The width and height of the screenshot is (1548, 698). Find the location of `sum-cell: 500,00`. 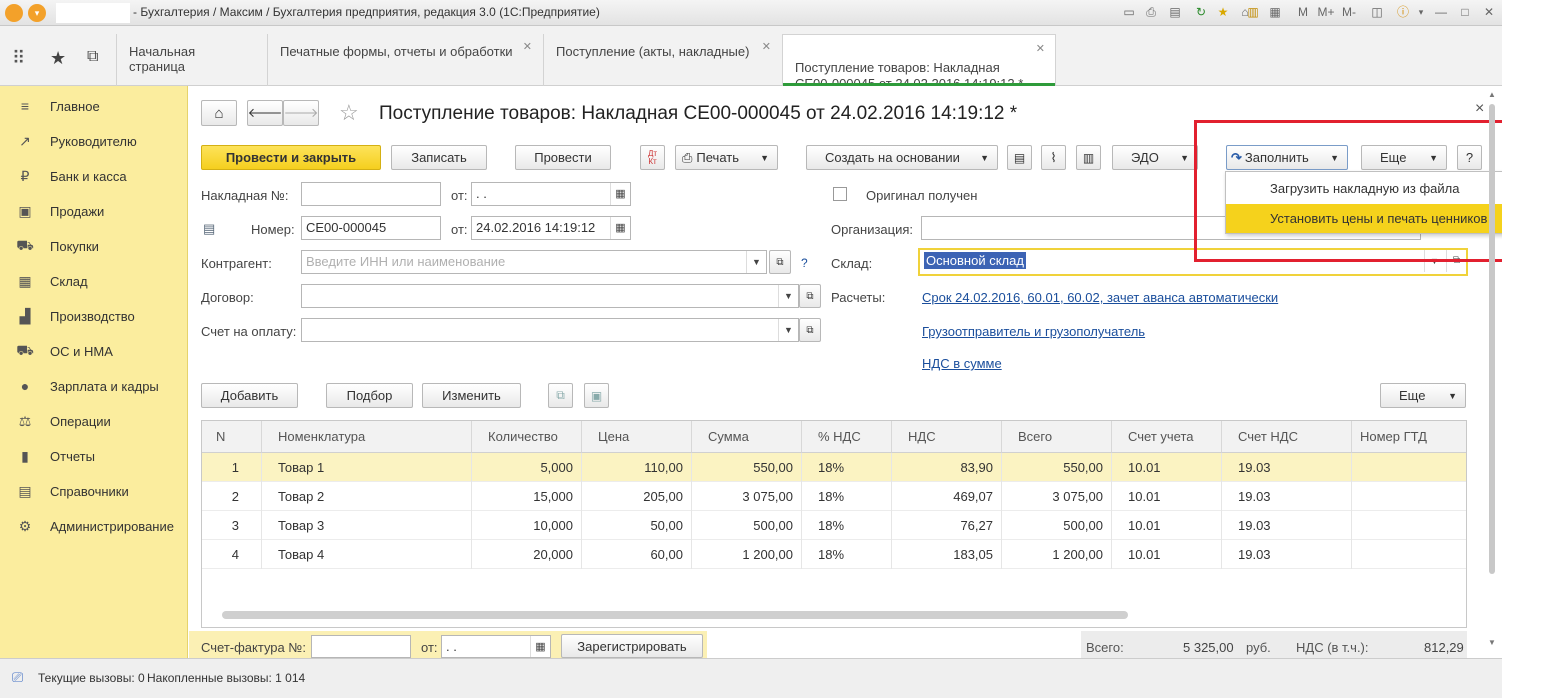

sum-cell: 500,00 is located at coordinates (747, 525).